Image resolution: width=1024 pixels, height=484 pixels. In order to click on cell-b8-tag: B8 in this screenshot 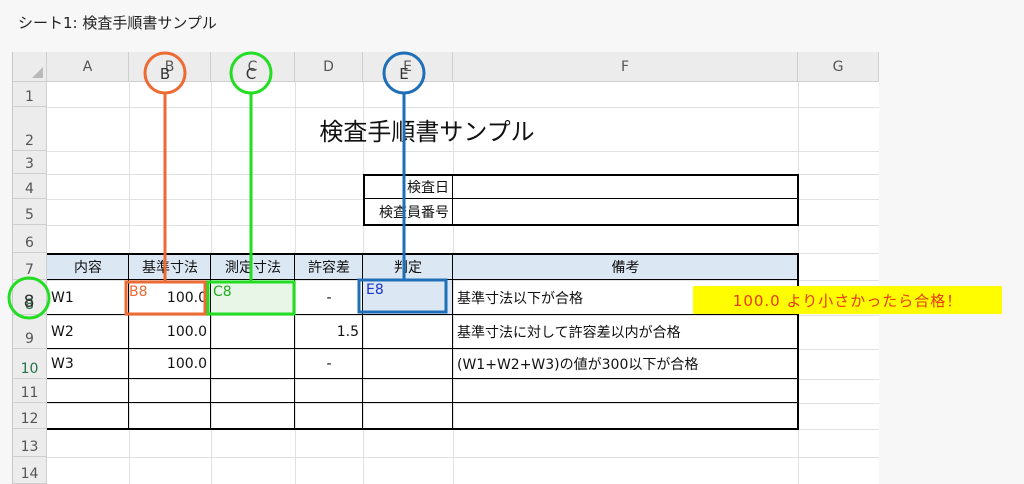, I will do `click(138, 292)`.